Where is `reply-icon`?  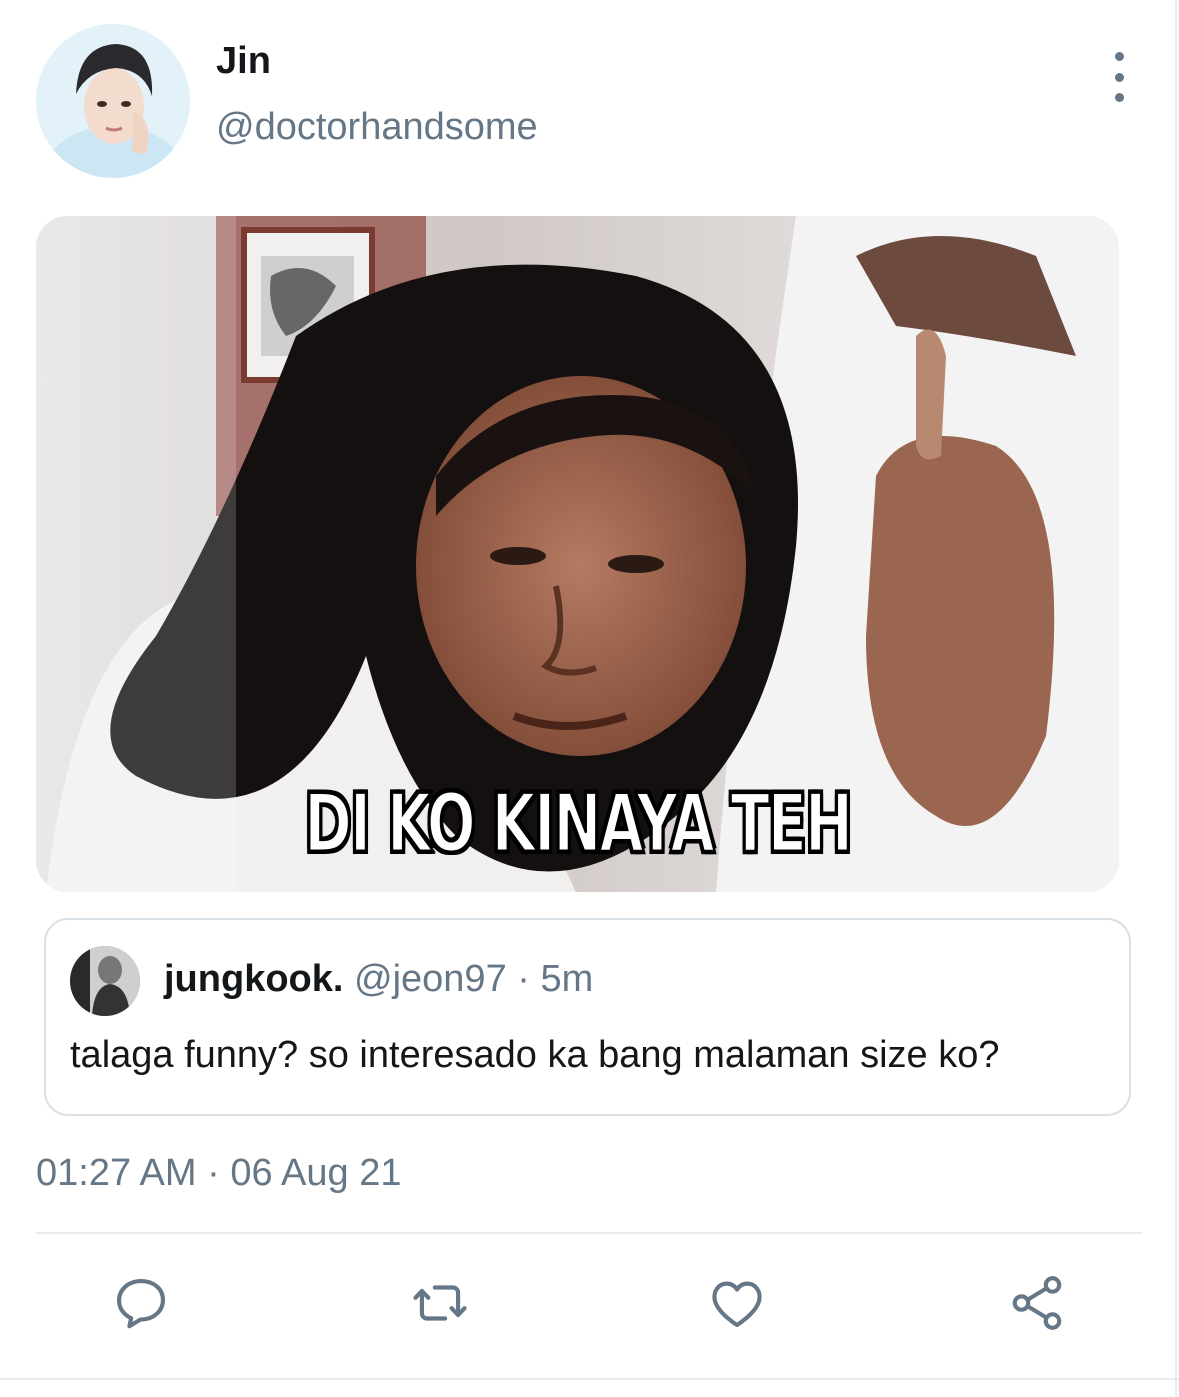
reply-icon is located at coordinates (141, 1303).